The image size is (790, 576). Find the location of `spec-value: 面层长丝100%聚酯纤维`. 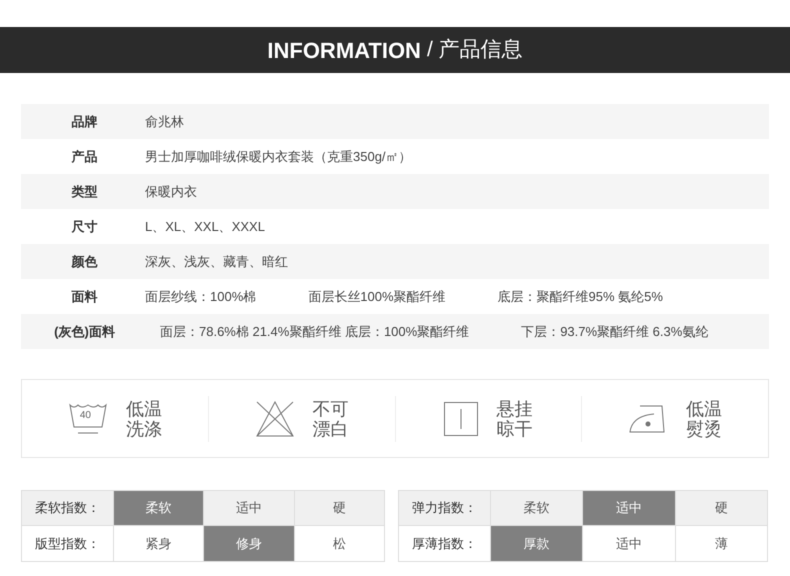

spec-value: 面层长丝100%聚酯纤维 is located at coordinates (377, 297).